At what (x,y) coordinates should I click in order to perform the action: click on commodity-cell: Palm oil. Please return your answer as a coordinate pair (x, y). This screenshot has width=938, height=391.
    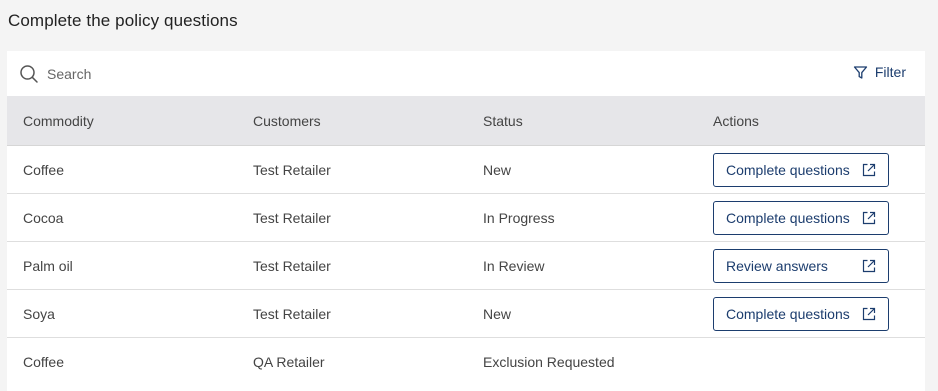
    Looking at the image, I should click on (48, 265).